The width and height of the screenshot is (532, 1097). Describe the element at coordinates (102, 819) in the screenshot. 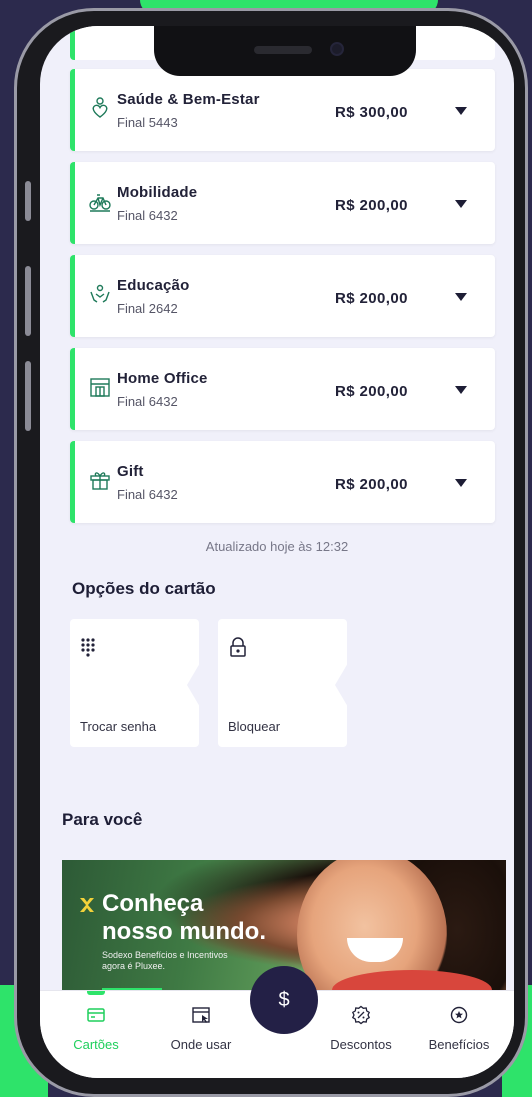

I see `for-you-title: Para você` at that location.